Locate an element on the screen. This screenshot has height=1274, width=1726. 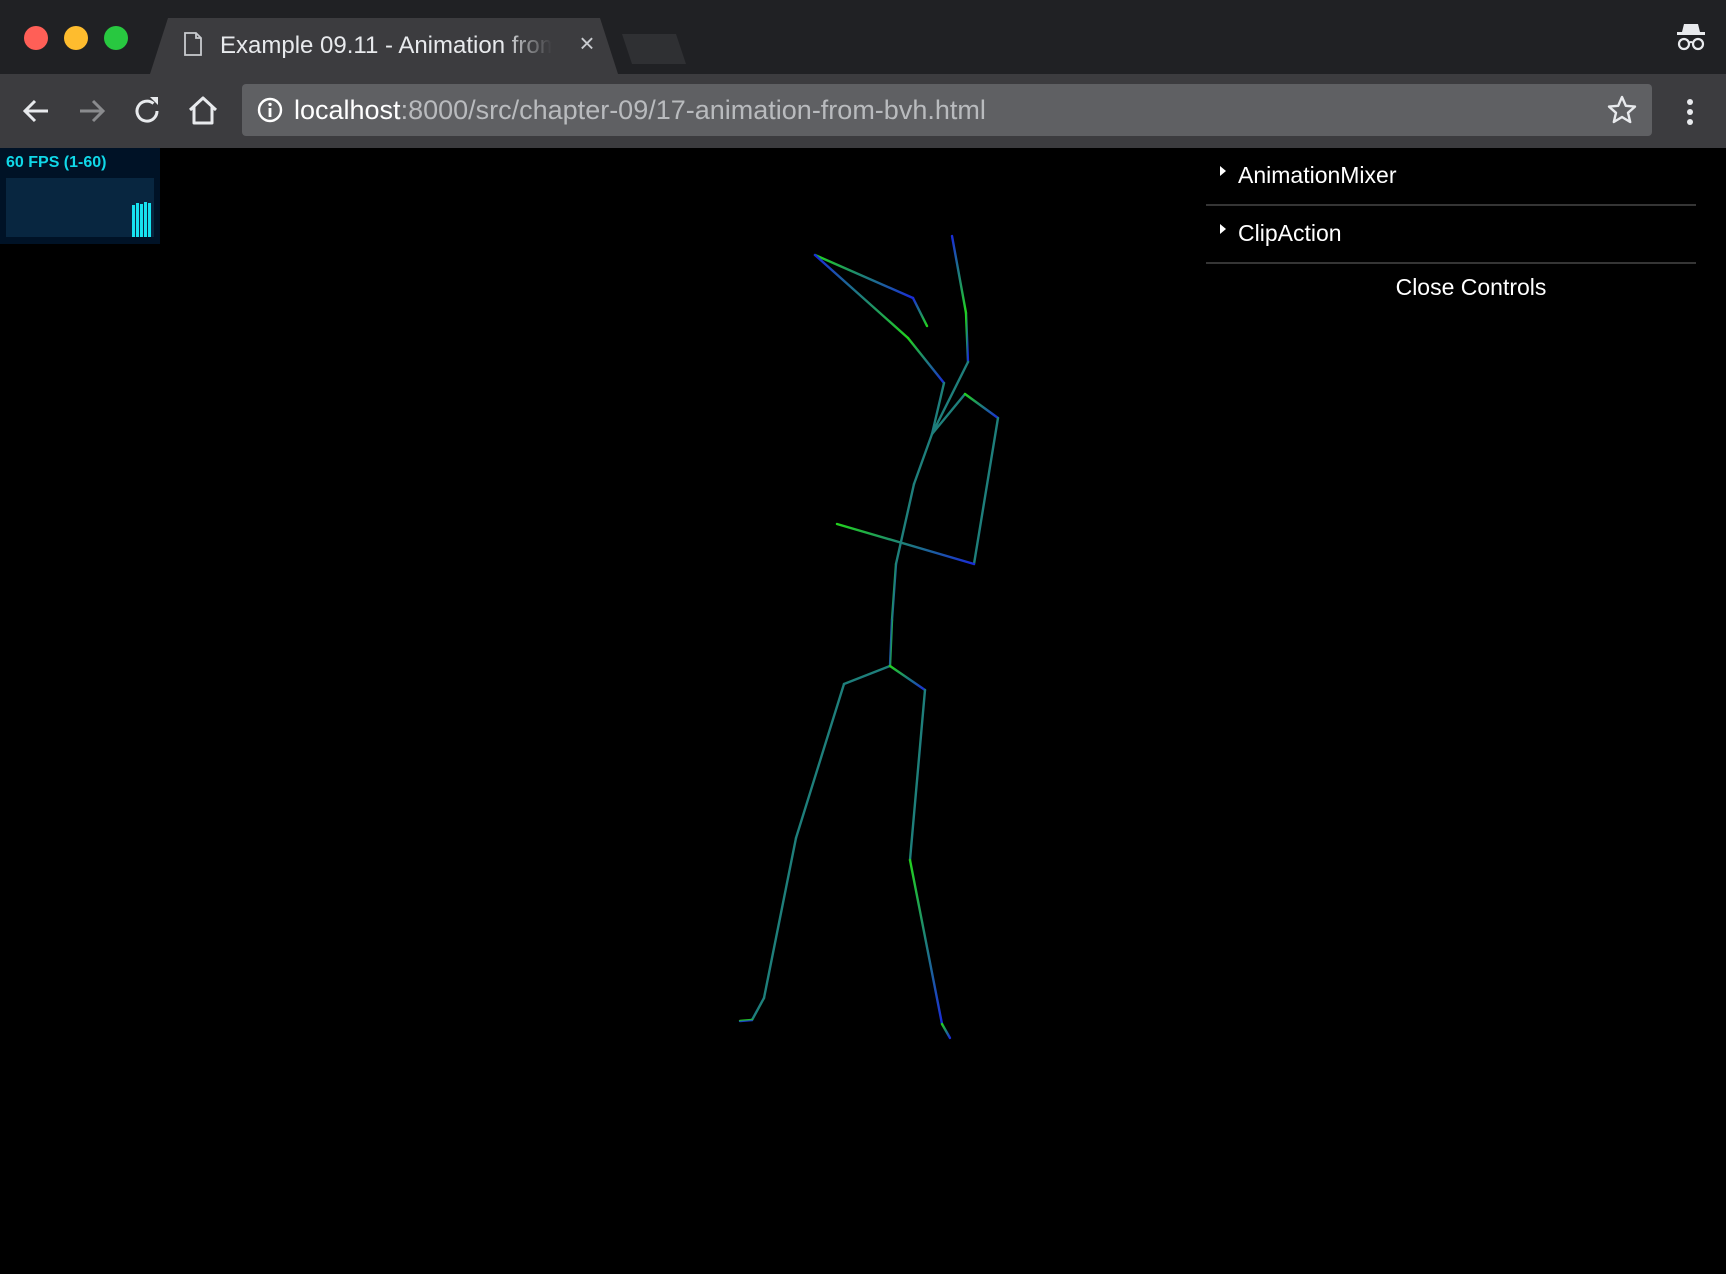
bone-abdomen is located at coordinates (891, 643).